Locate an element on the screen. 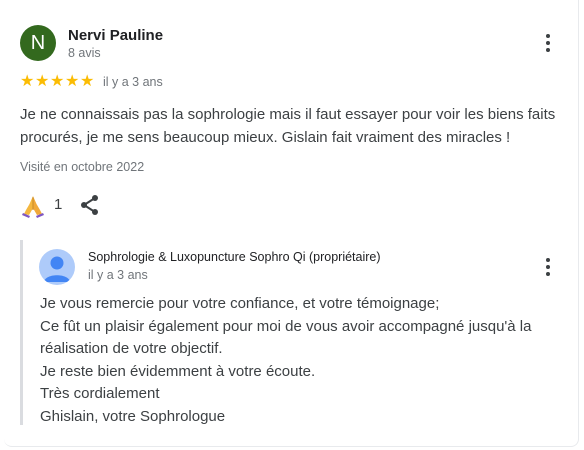  author-review-count: 8 avis is located at coordinates (84, 53).